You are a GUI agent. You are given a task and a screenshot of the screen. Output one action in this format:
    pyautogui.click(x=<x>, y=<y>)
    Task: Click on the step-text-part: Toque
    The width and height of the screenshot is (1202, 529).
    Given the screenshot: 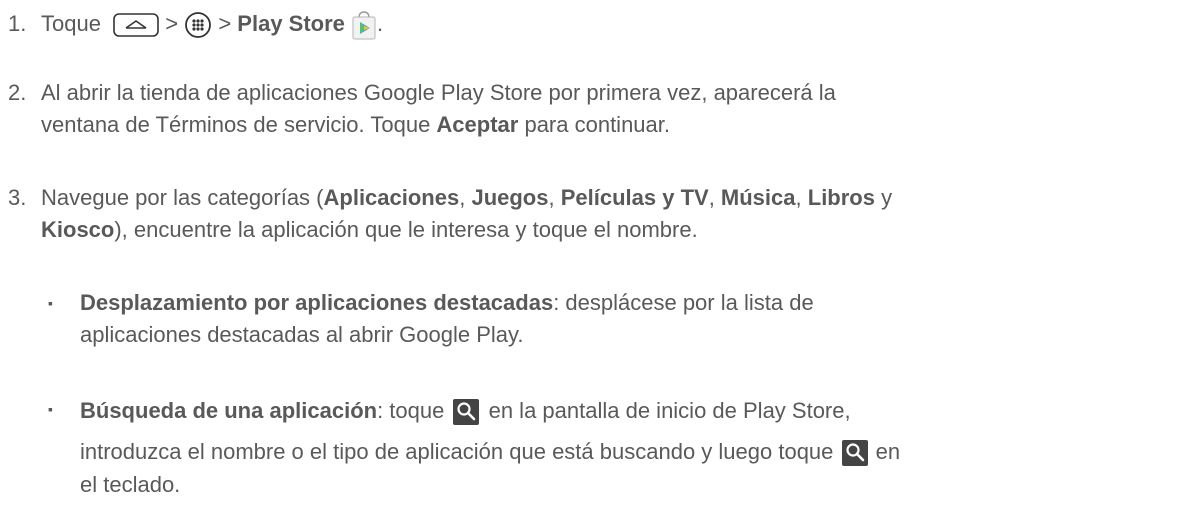 What is the action you would take?
    pyautogui.click(x=71, y=23)
    